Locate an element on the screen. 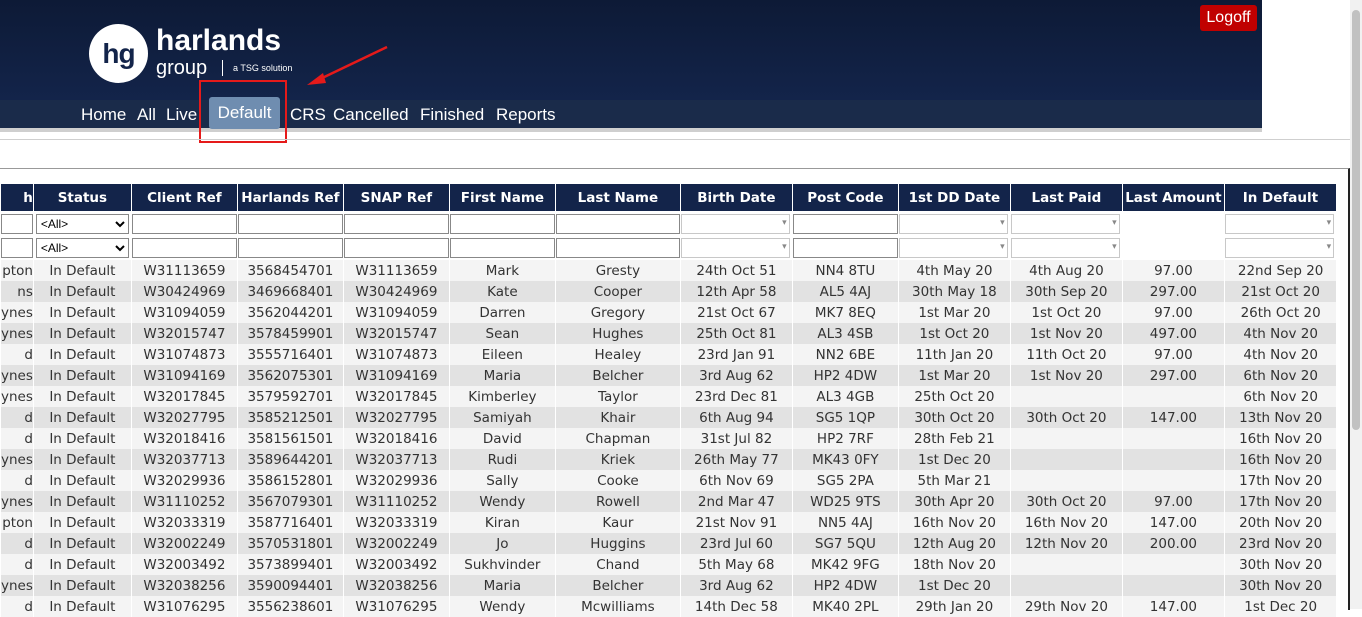 The height and width of the screenshot is (617, 1362). nav-live: Live is located at coordinates (181, 115).